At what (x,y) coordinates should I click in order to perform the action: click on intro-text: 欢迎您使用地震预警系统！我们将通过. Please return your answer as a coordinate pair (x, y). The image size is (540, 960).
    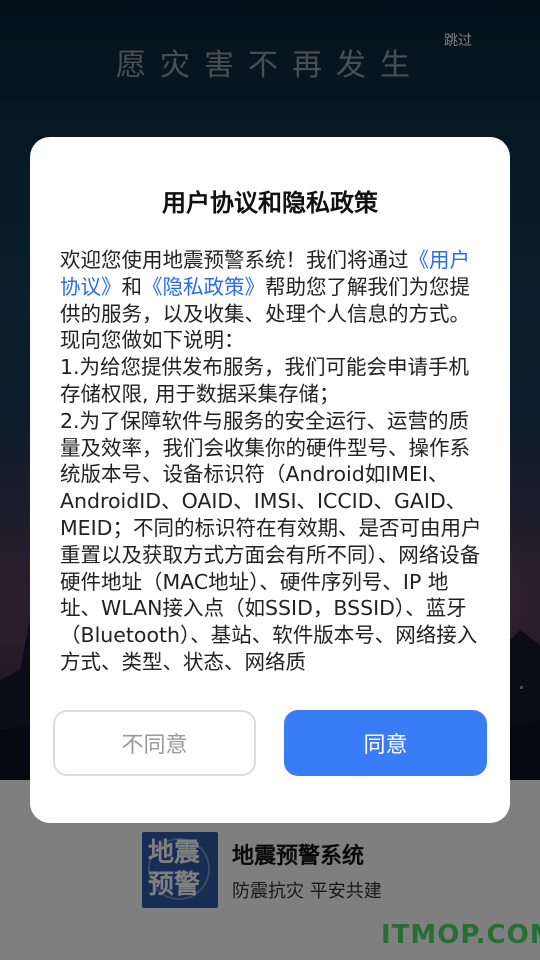
    Looking at the image, I should click on (234, 260).